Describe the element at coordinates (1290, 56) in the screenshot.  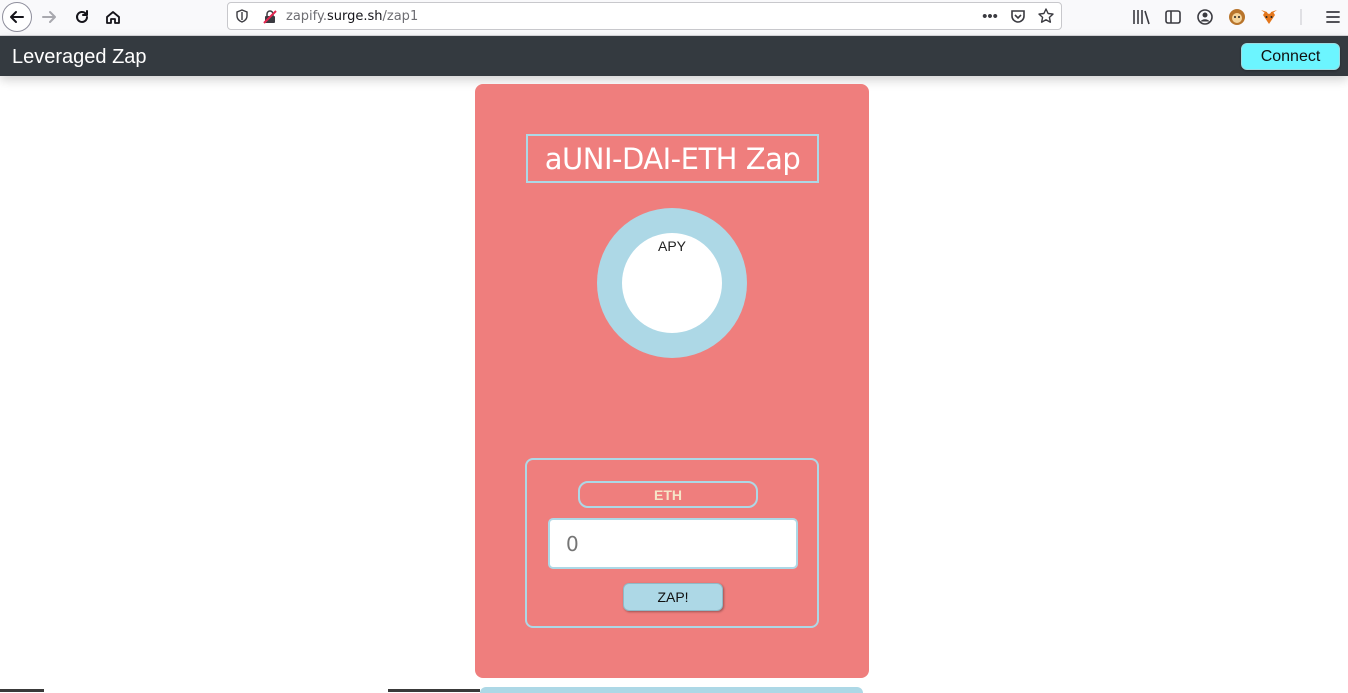
I see `connect-button: Connect` at that location.